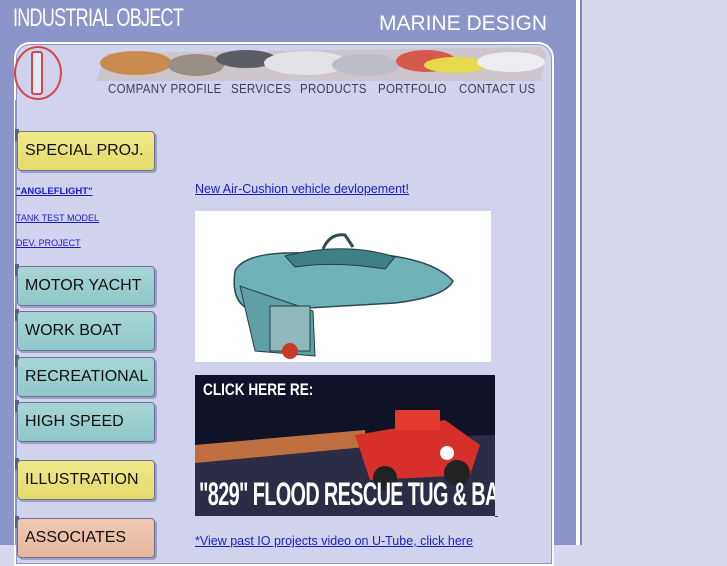  I want to click on air-cushion-vehicle-image, so click(343, 286).